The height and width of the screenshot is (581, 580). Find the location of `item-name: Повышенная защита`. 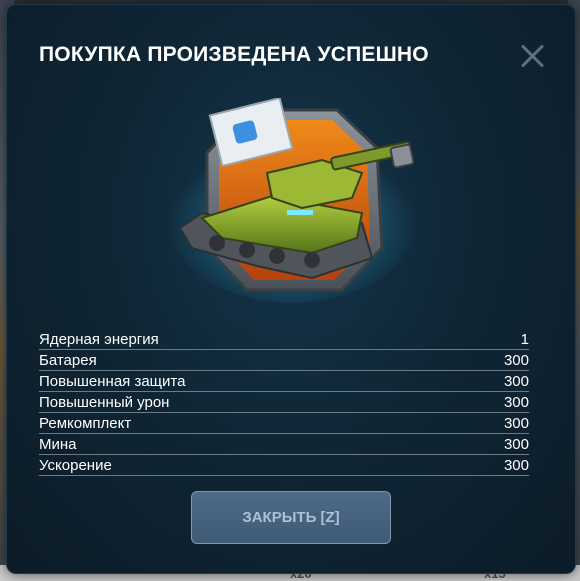

item-name: Повышенная защита is located at coordinates (112, 381).